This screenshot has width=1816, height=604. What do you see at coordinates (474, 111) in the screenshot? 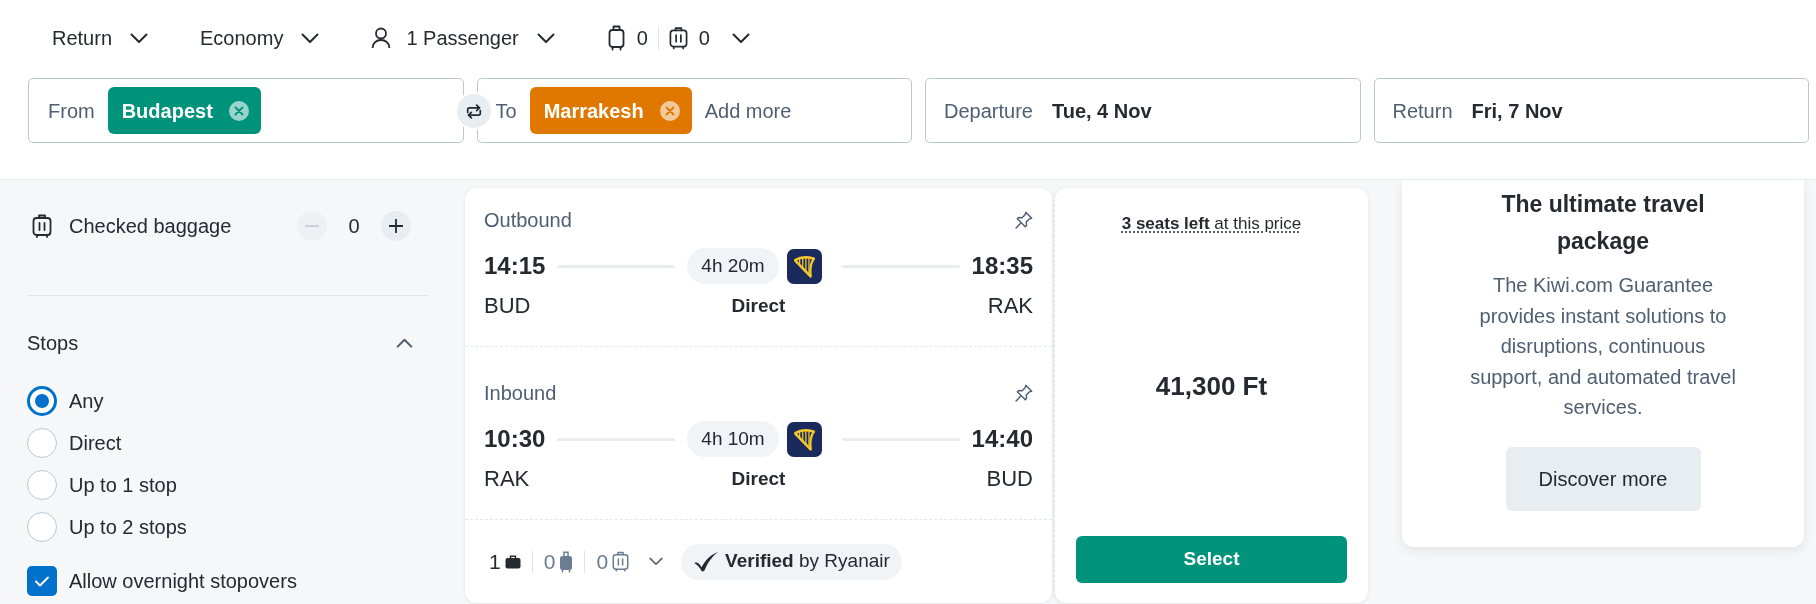
I see `swap-icon` at bounding box center [474, 111].